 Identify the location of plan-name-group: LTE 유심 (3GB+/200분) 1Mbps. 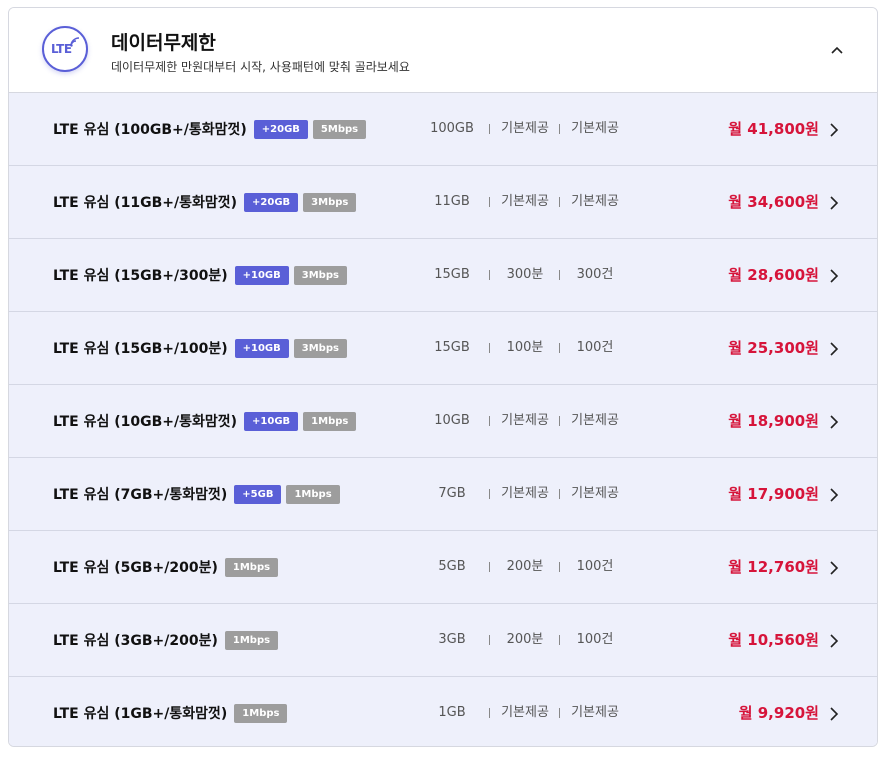
(166, 640).